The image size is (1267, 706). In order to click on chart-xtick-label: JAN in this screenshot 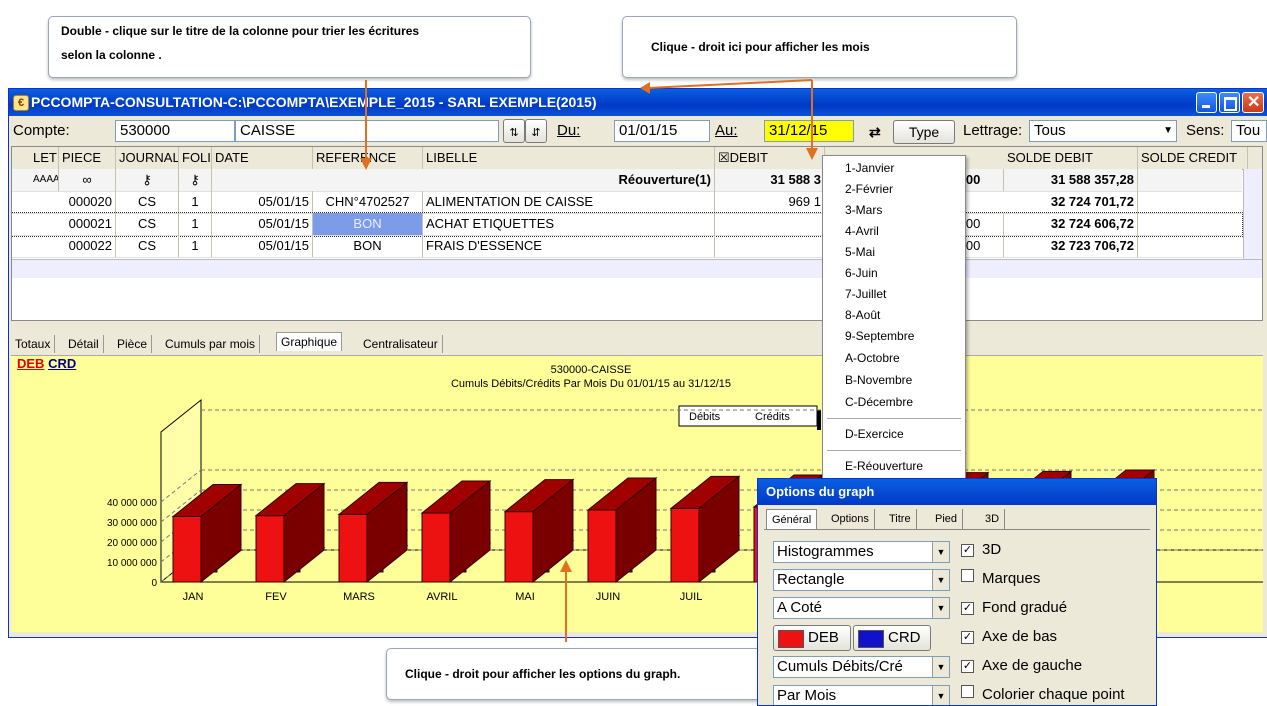, I will do `click(193, 597)`.